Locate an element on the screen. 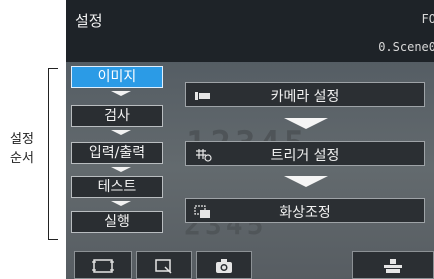  save-button is located at coordinates (393, 265).